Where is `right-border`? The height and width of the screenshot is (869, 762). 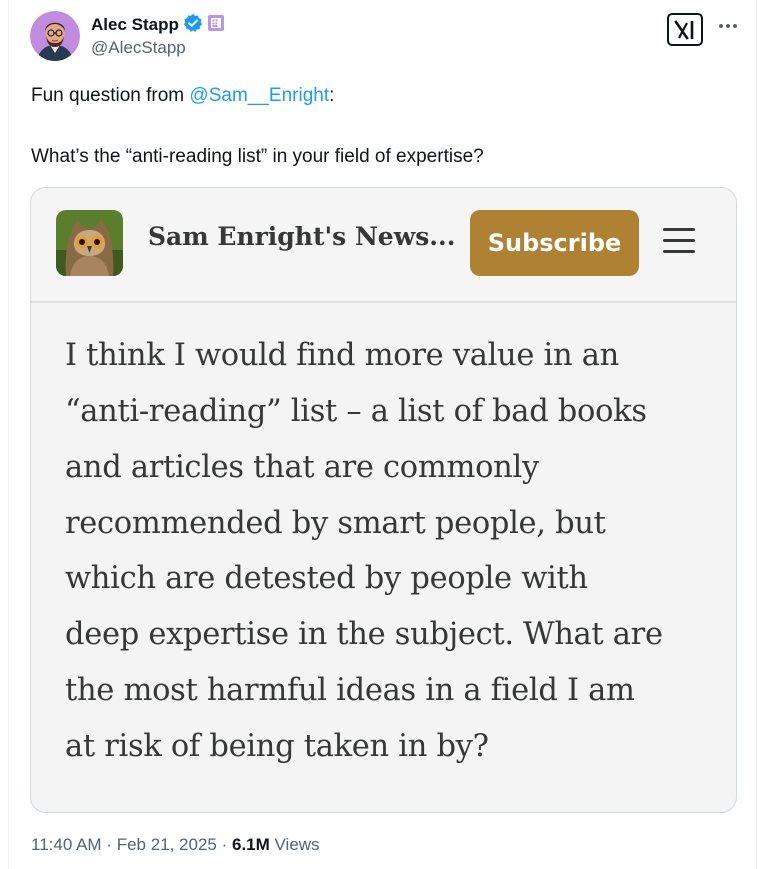 right-border is located at coordinates (756, 434).